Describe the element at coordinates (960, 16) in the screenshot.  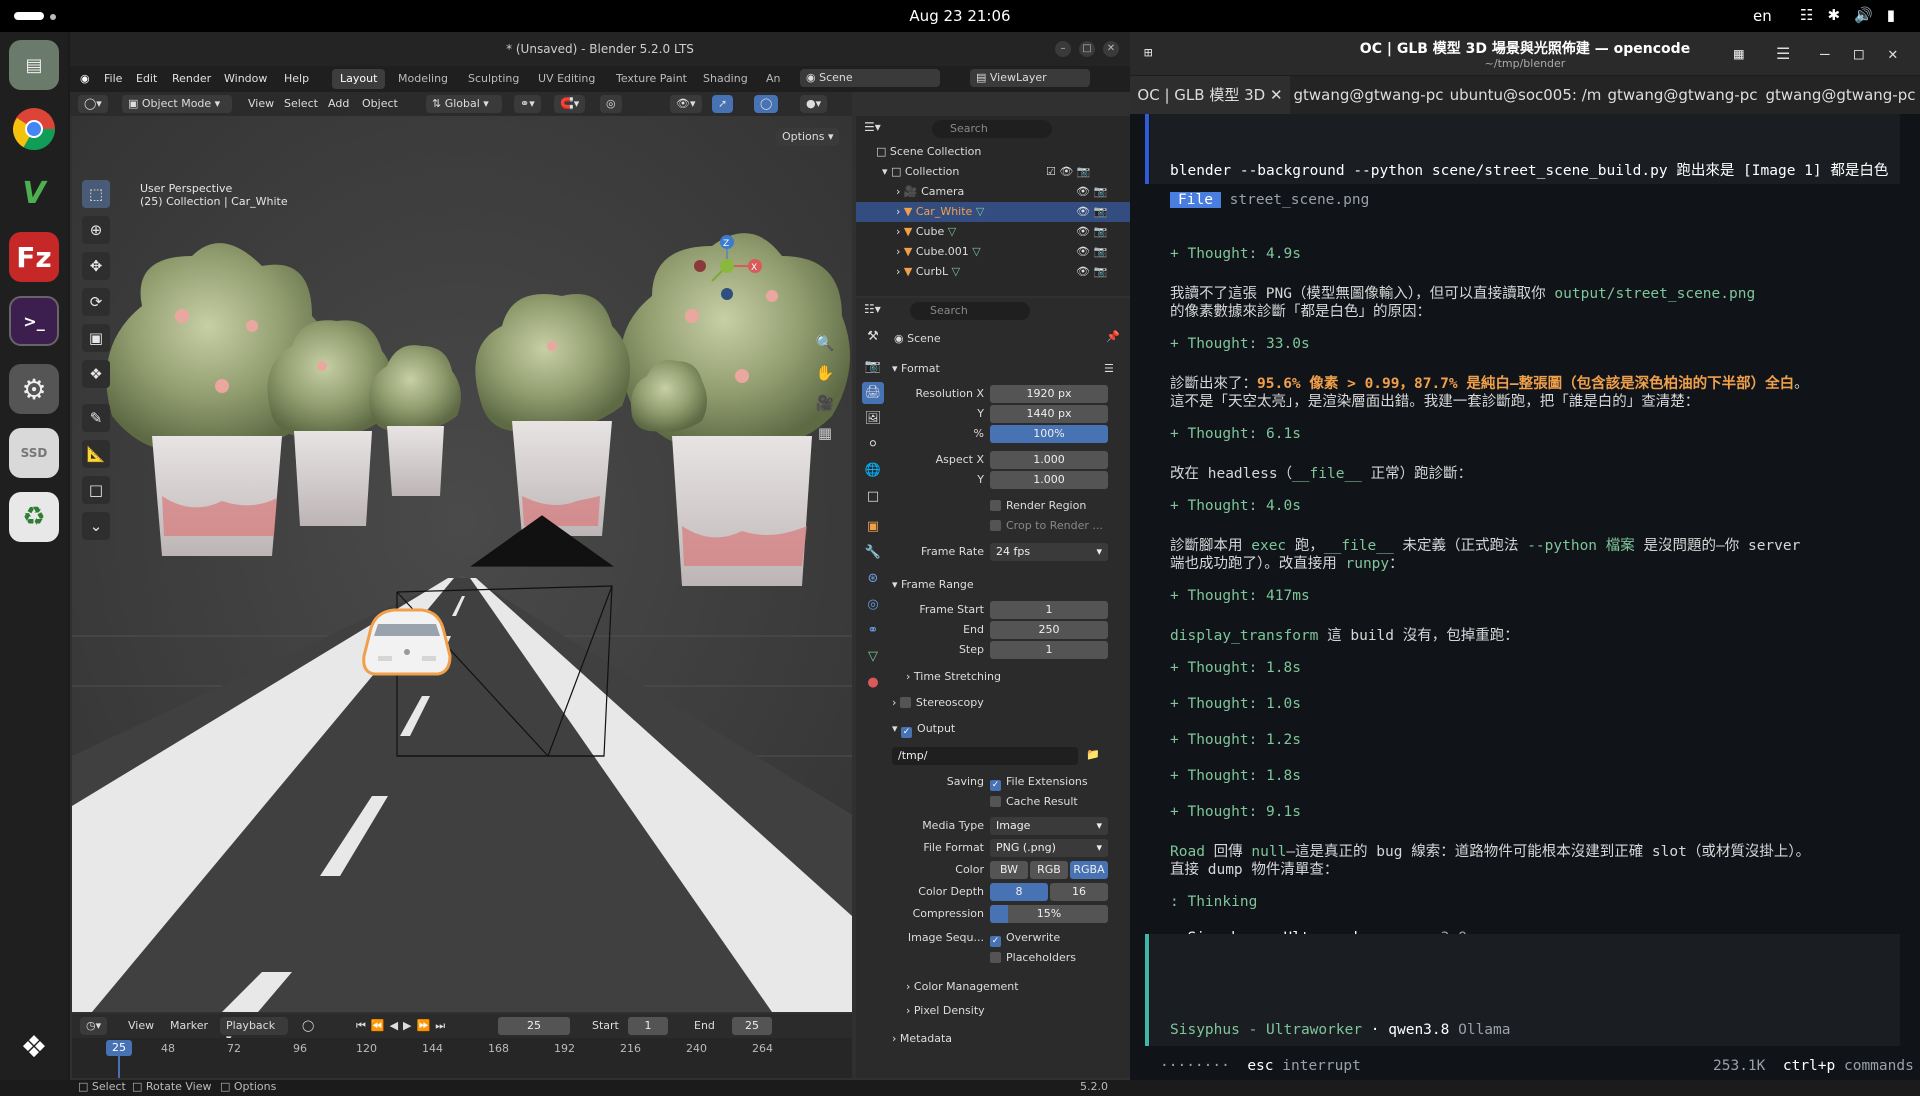
I see `clock: Aug 23 21:06` at that location.